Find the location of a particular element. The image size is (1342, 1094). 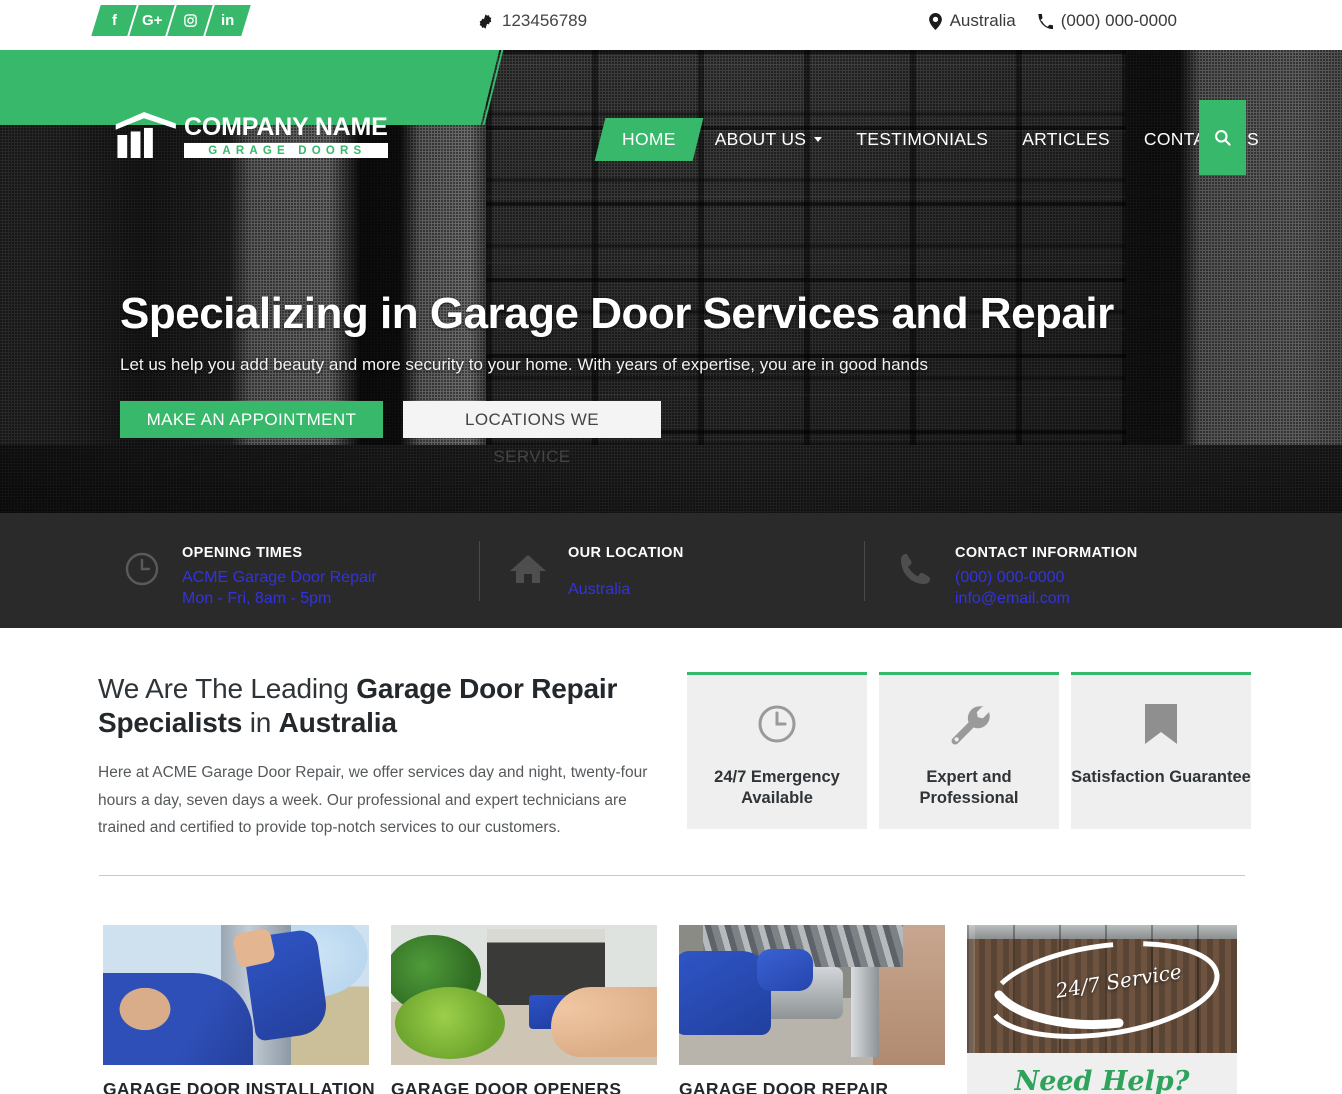

info-line-company: ACME Garage Door Repair is located at coordinates (279, 577).